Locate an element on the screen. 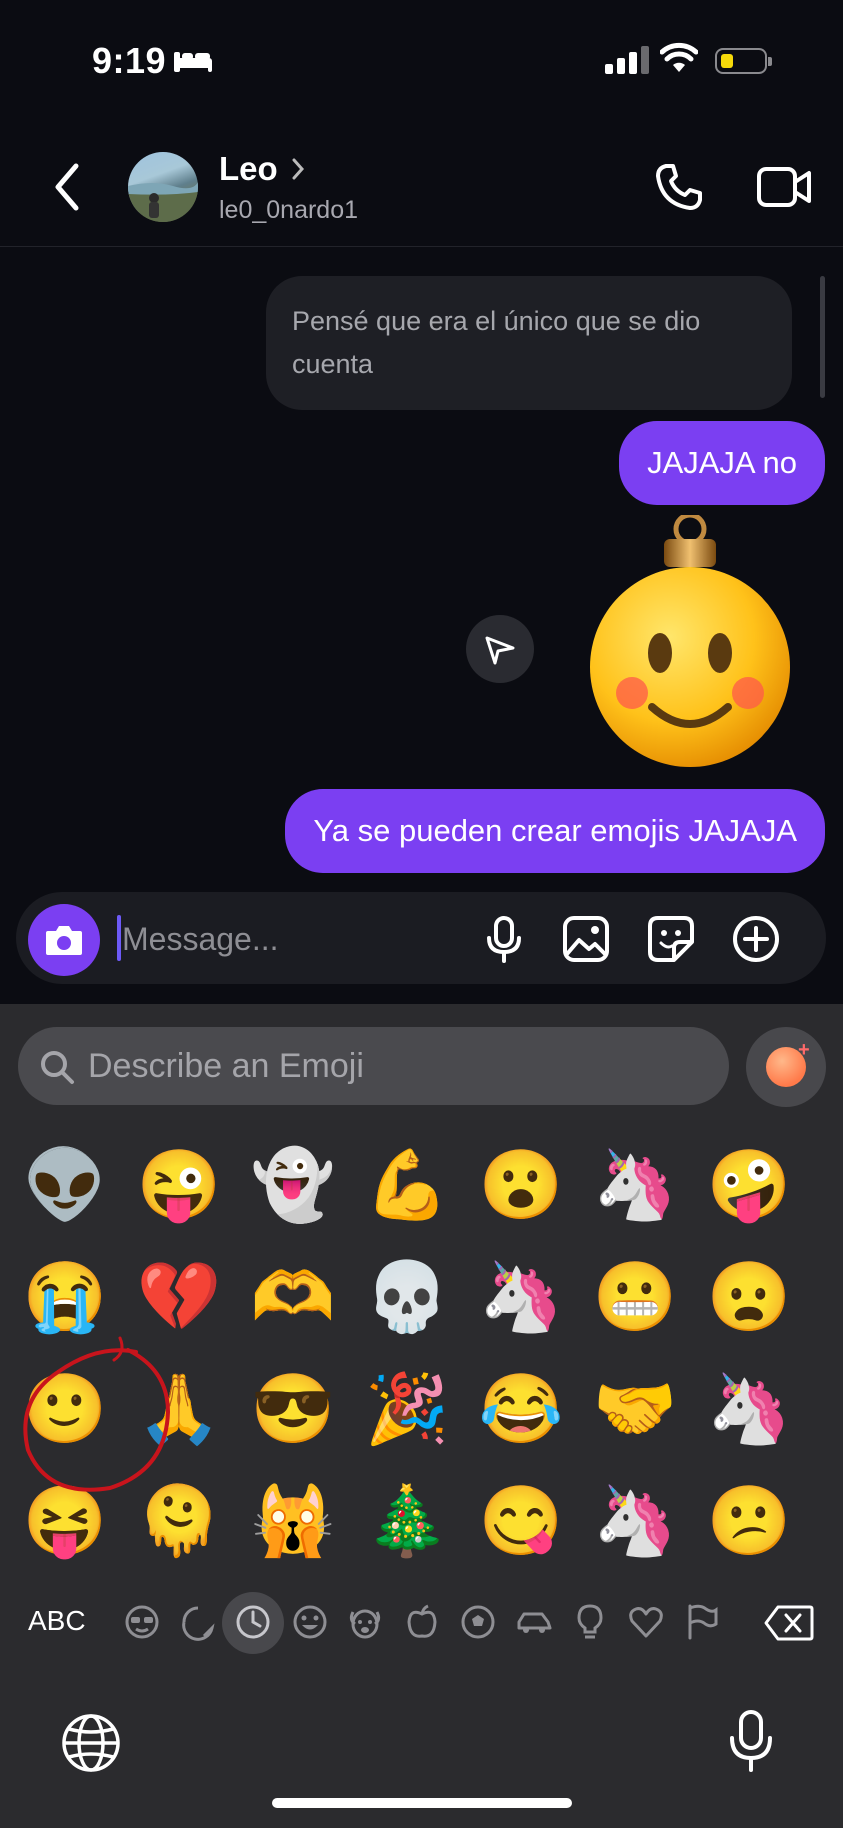  microphone-icon is located at coordinates (504, 939).